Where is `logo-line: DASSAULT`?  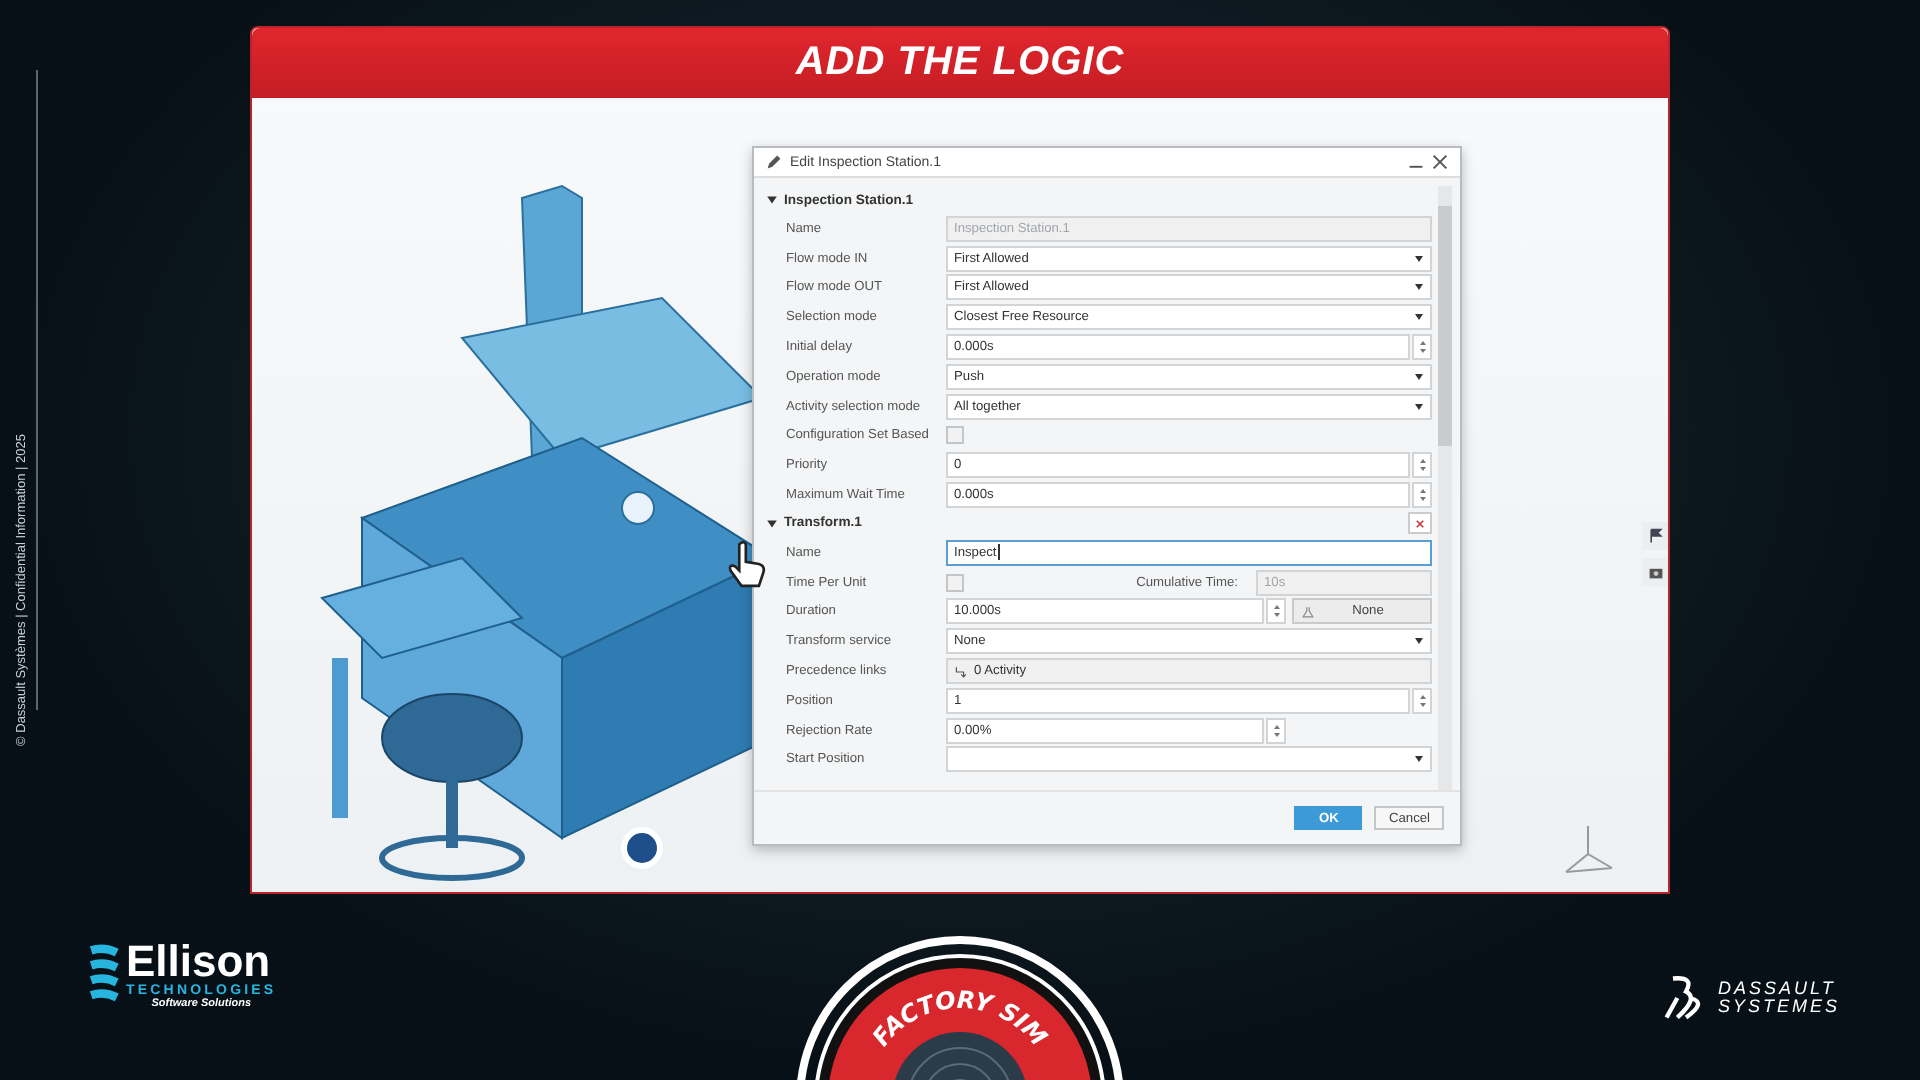
logo-line: DASSAULT is located at coordinates (1778, 989).